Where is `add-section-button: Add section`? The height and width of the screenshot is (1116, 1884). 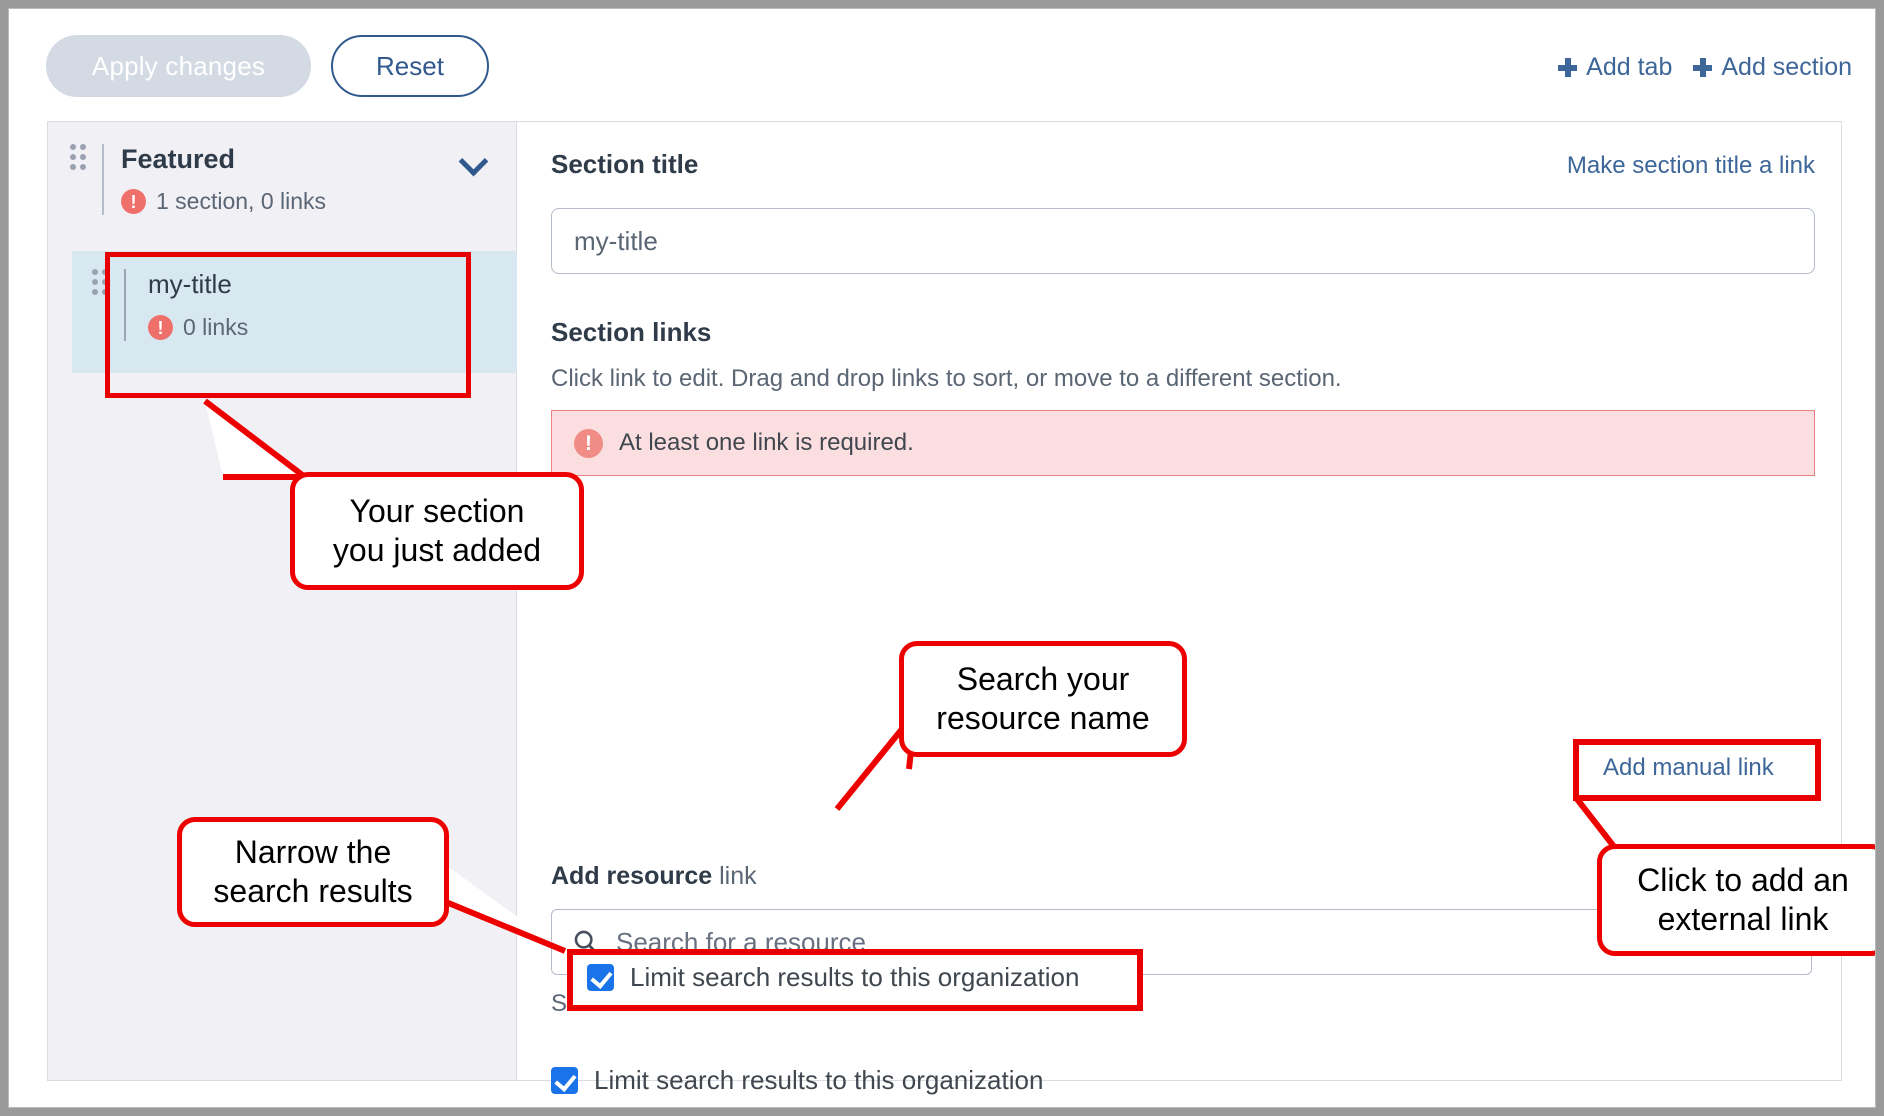 add-section-button: Add section is located at coordinates (1772, 67).